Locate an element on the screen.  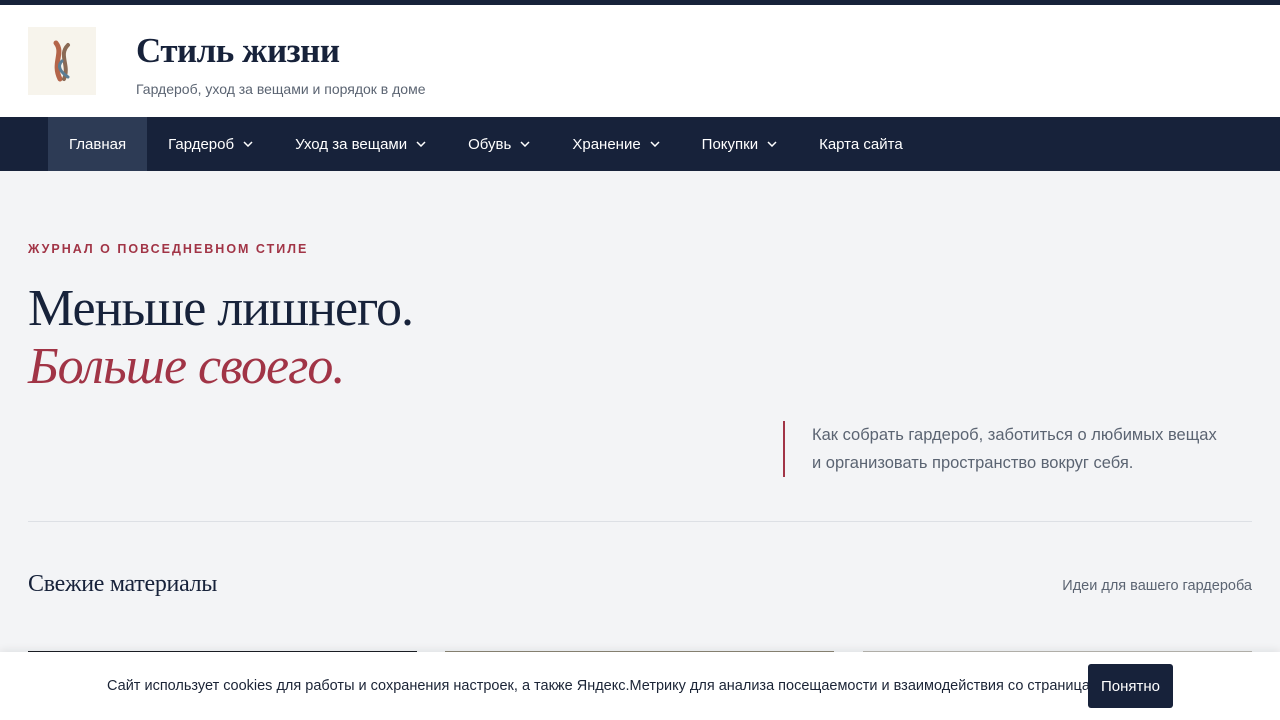
nav-item-shoes: Обувь is located at coordinates (499, 144).